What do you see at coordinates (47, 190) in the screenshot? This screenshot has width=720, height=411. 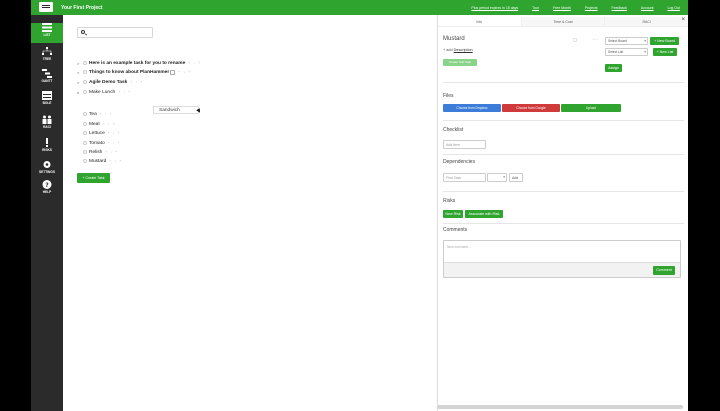 I see `rail-item-help: ? HELP` at bounding box center [47, 190].